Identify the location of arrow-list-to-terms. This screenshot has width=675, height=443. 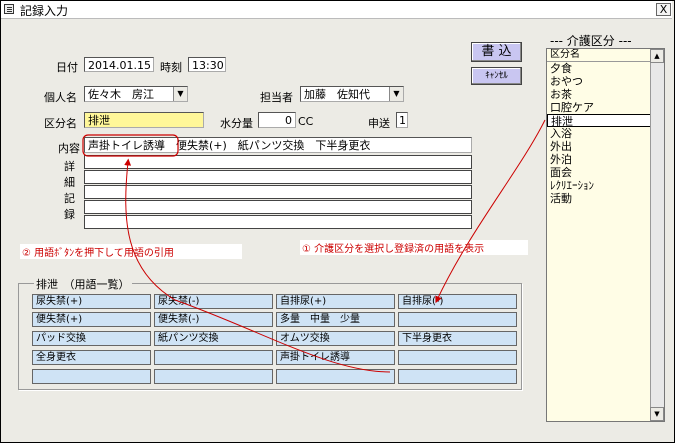
(490, 211).